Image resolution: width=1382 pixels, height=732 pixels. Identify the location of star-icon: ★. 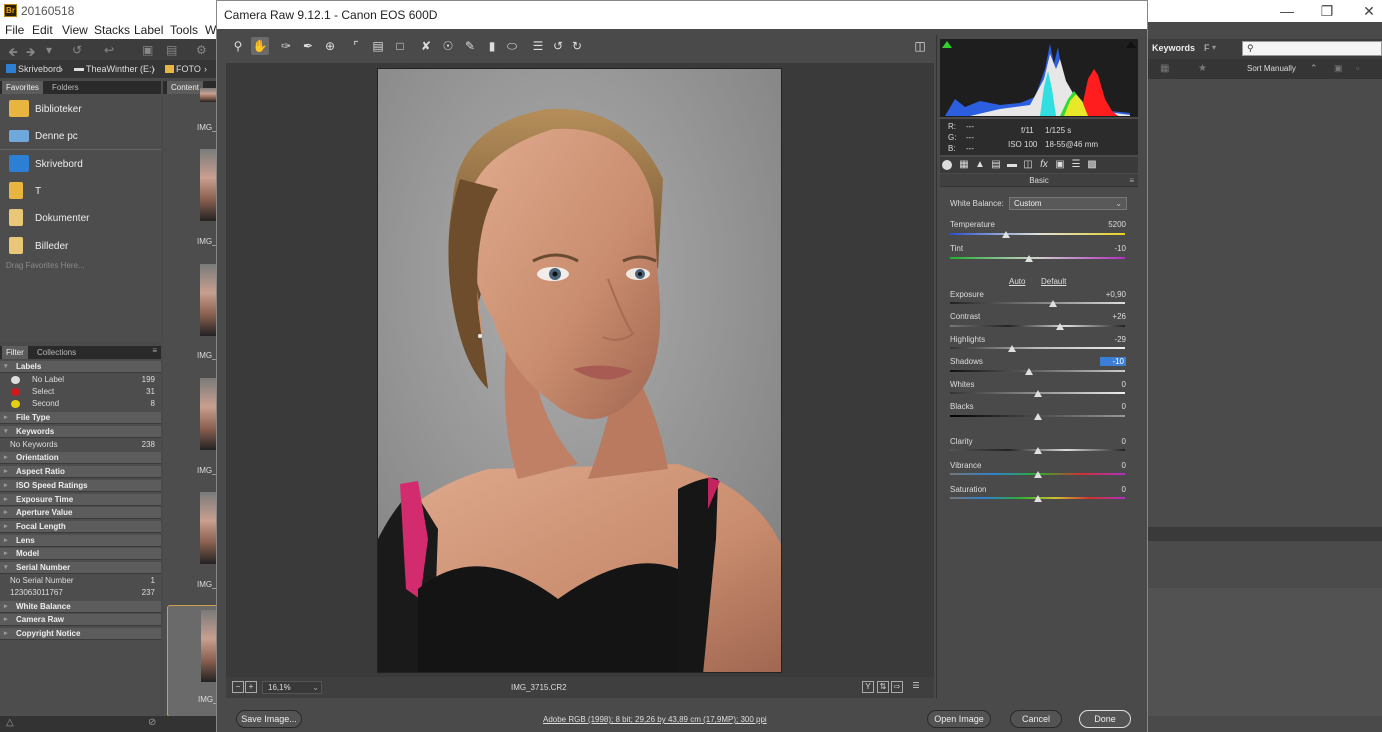
(1202, 68).